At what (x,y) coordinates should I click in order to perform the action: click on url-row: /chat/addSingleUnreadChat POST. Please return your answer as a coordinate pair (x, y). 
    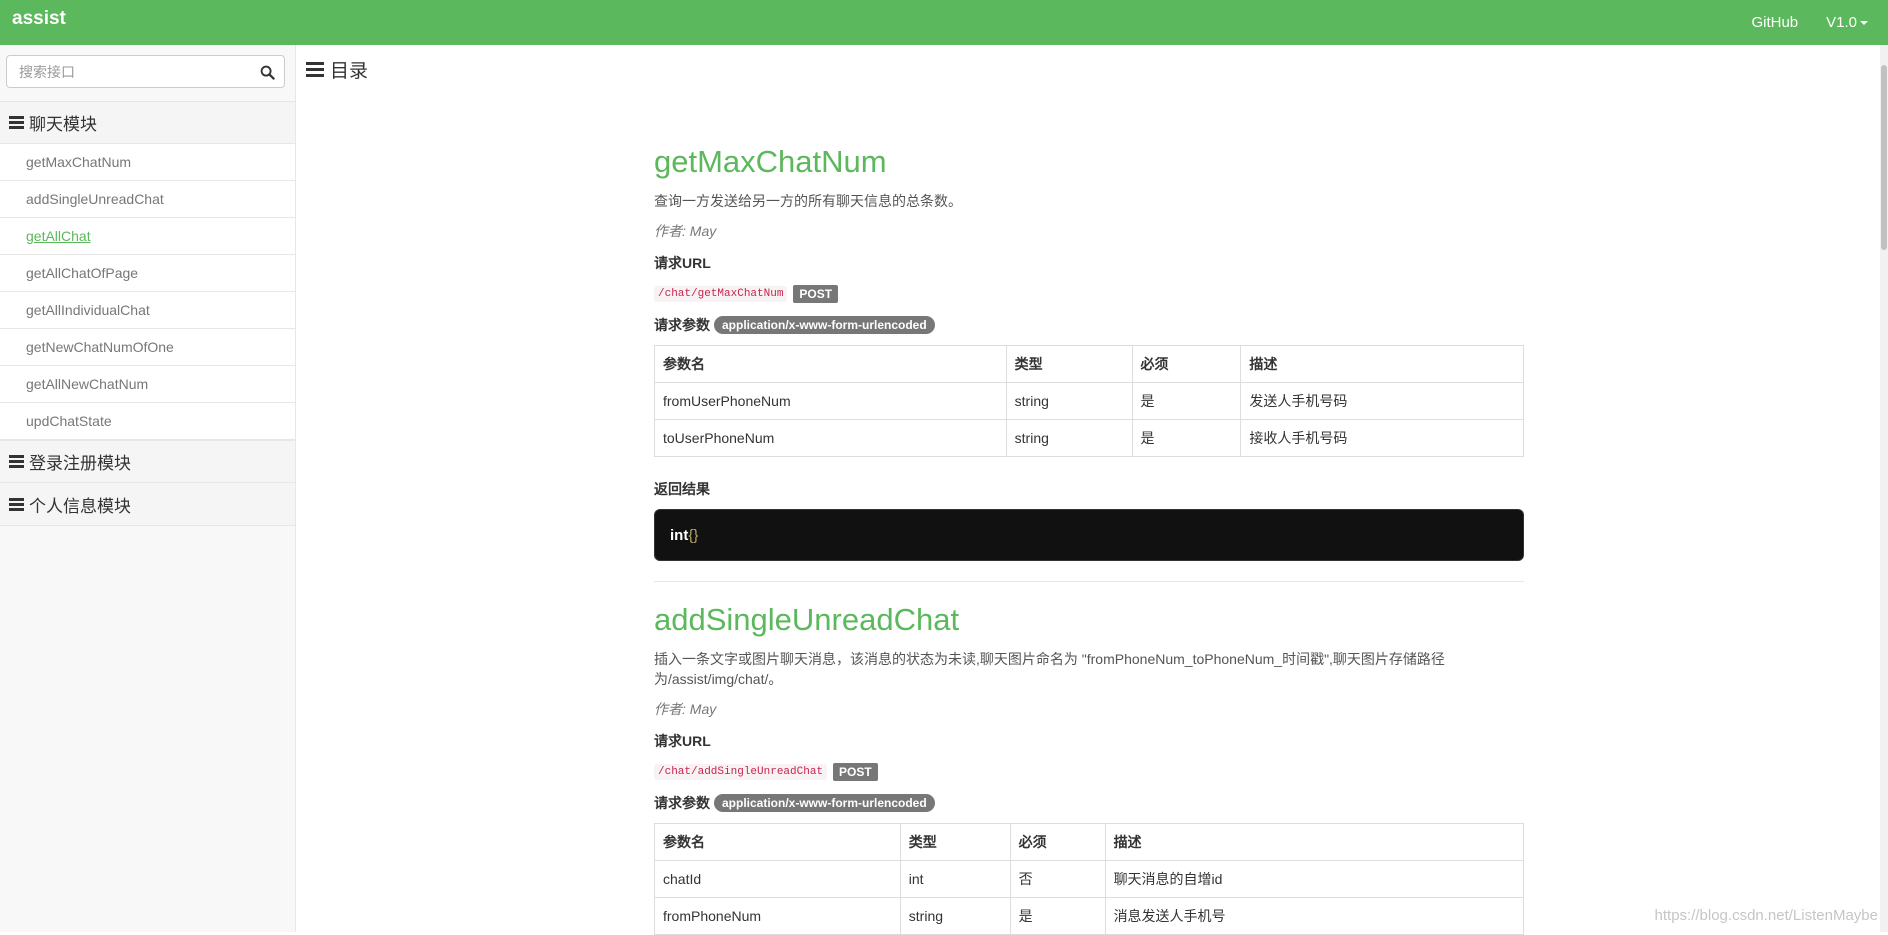
    Looking at the image, I should click on (1089, 772).